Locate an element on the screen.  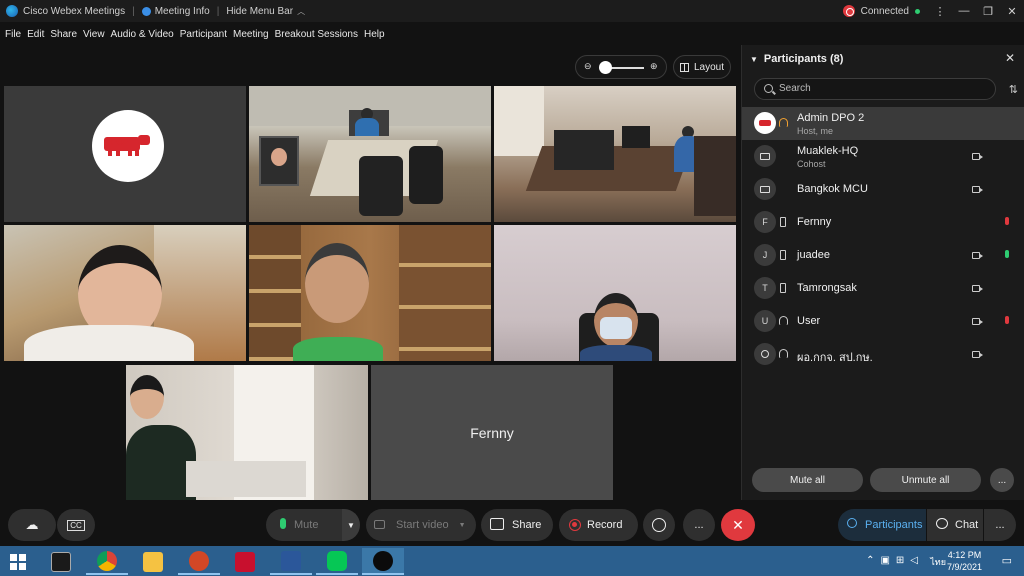
menu-meeting: Meeting is located at coordinates (251, 34).